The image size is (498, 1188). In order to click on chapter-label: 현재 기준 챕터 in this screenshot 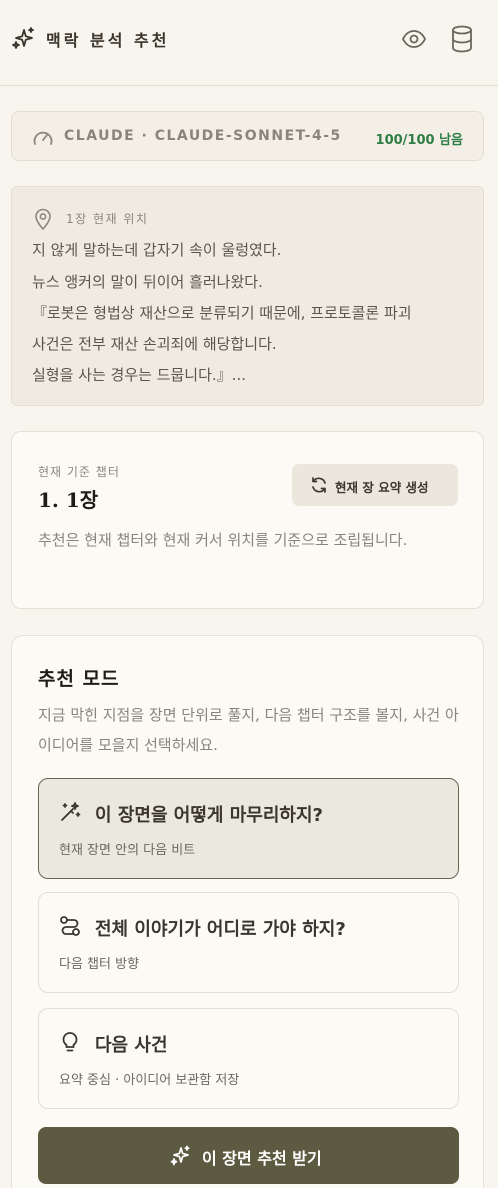, I will do `click(79, 472)`.